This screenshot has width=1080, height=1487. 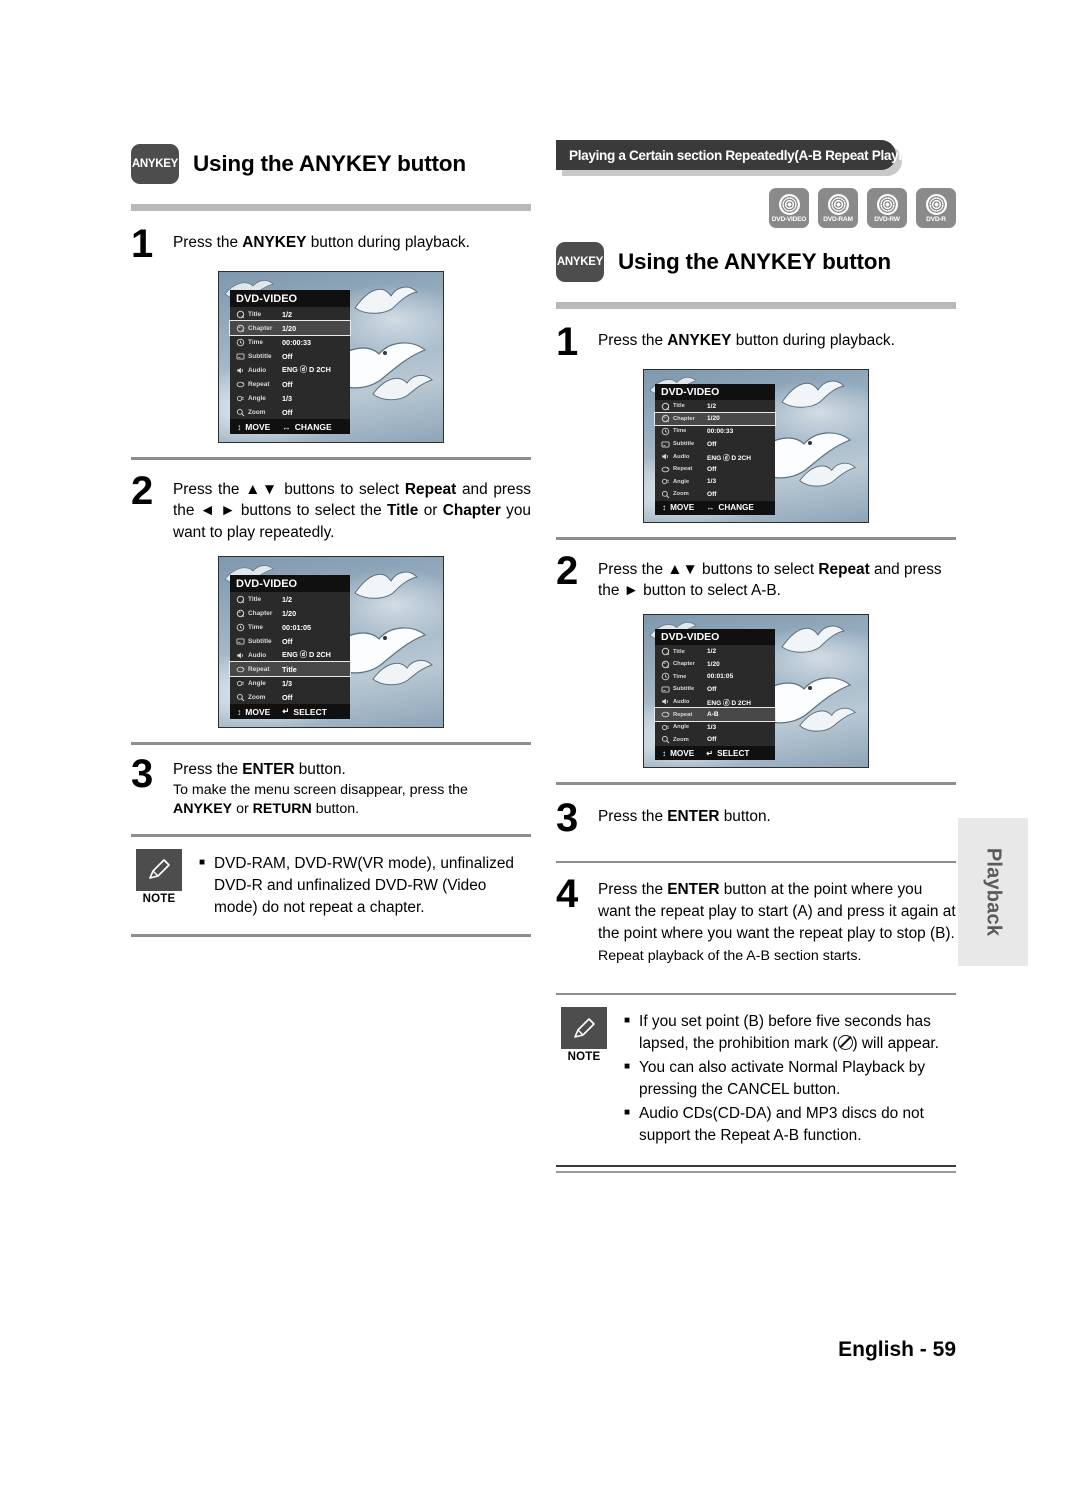 What do you see at coordinates (388, 242) in the screenshot?
I see `body-text: button during playback.` at bounding box center [388, 242].